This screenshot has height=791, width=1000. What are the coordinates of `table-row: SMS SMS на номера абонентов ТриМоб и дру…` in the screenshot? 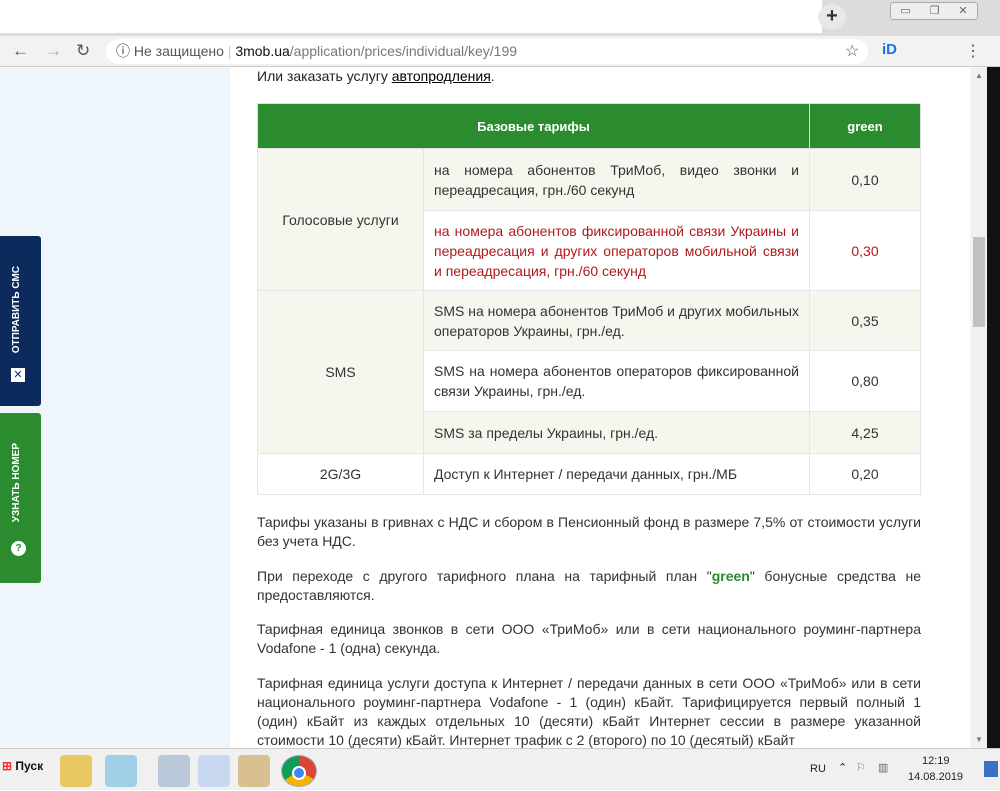 It's located at (589, 372).